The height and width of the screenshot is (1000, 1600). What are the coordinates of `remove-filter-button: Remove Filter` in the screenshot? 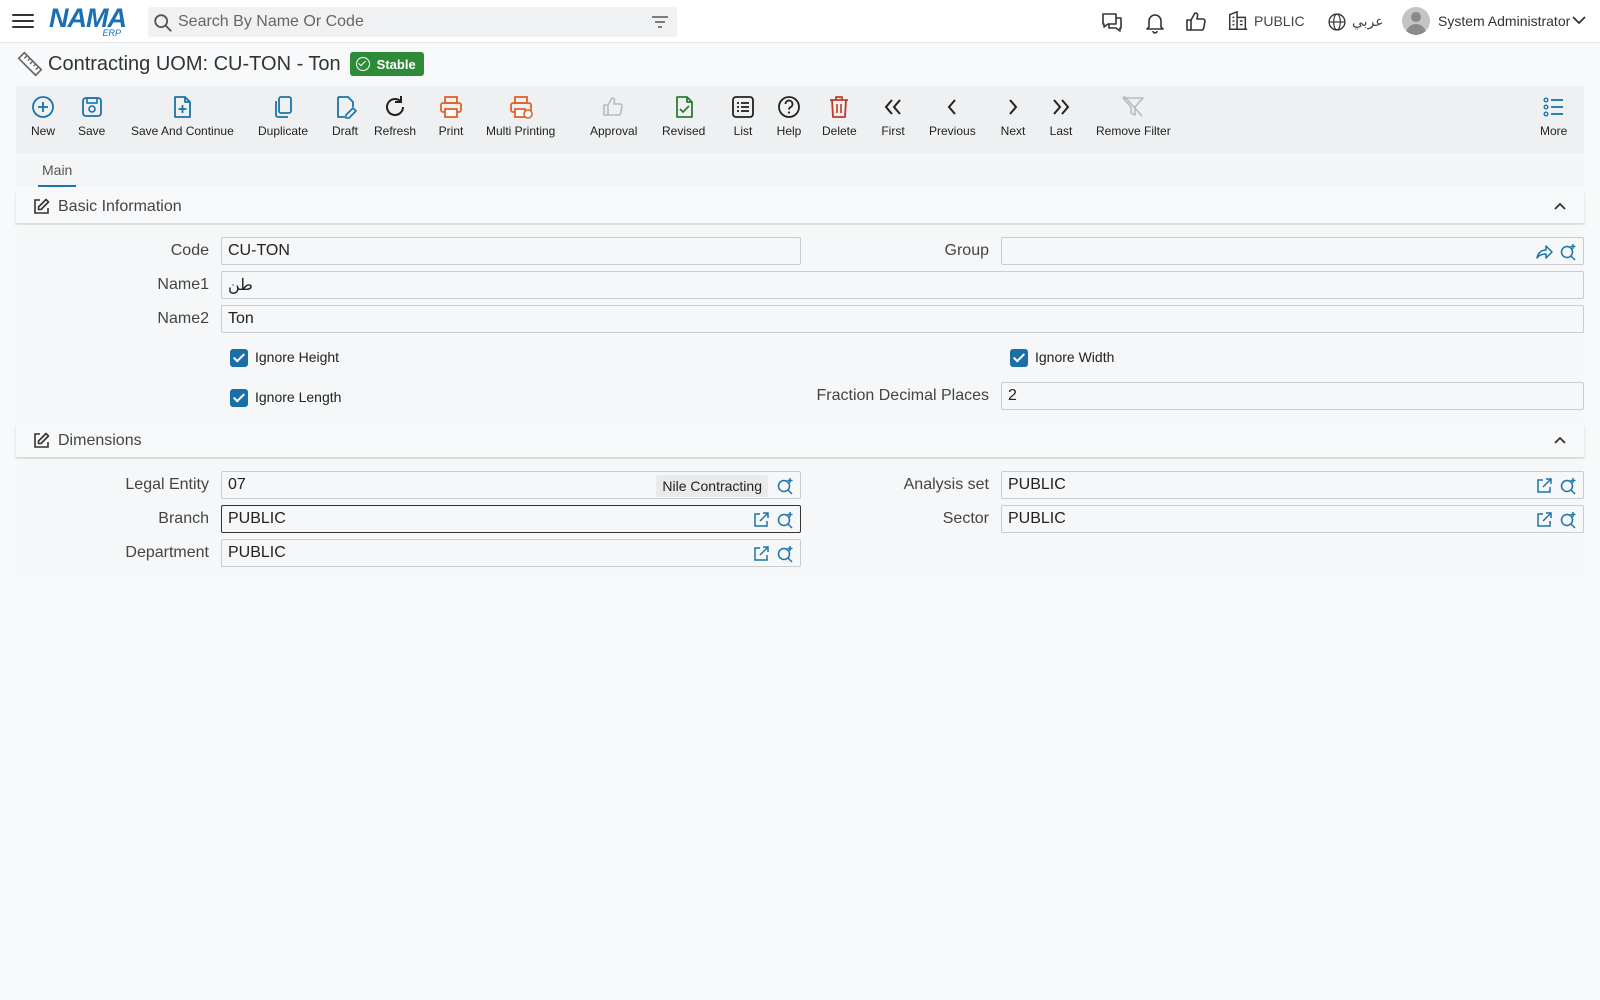 It's located at (1133, 120).